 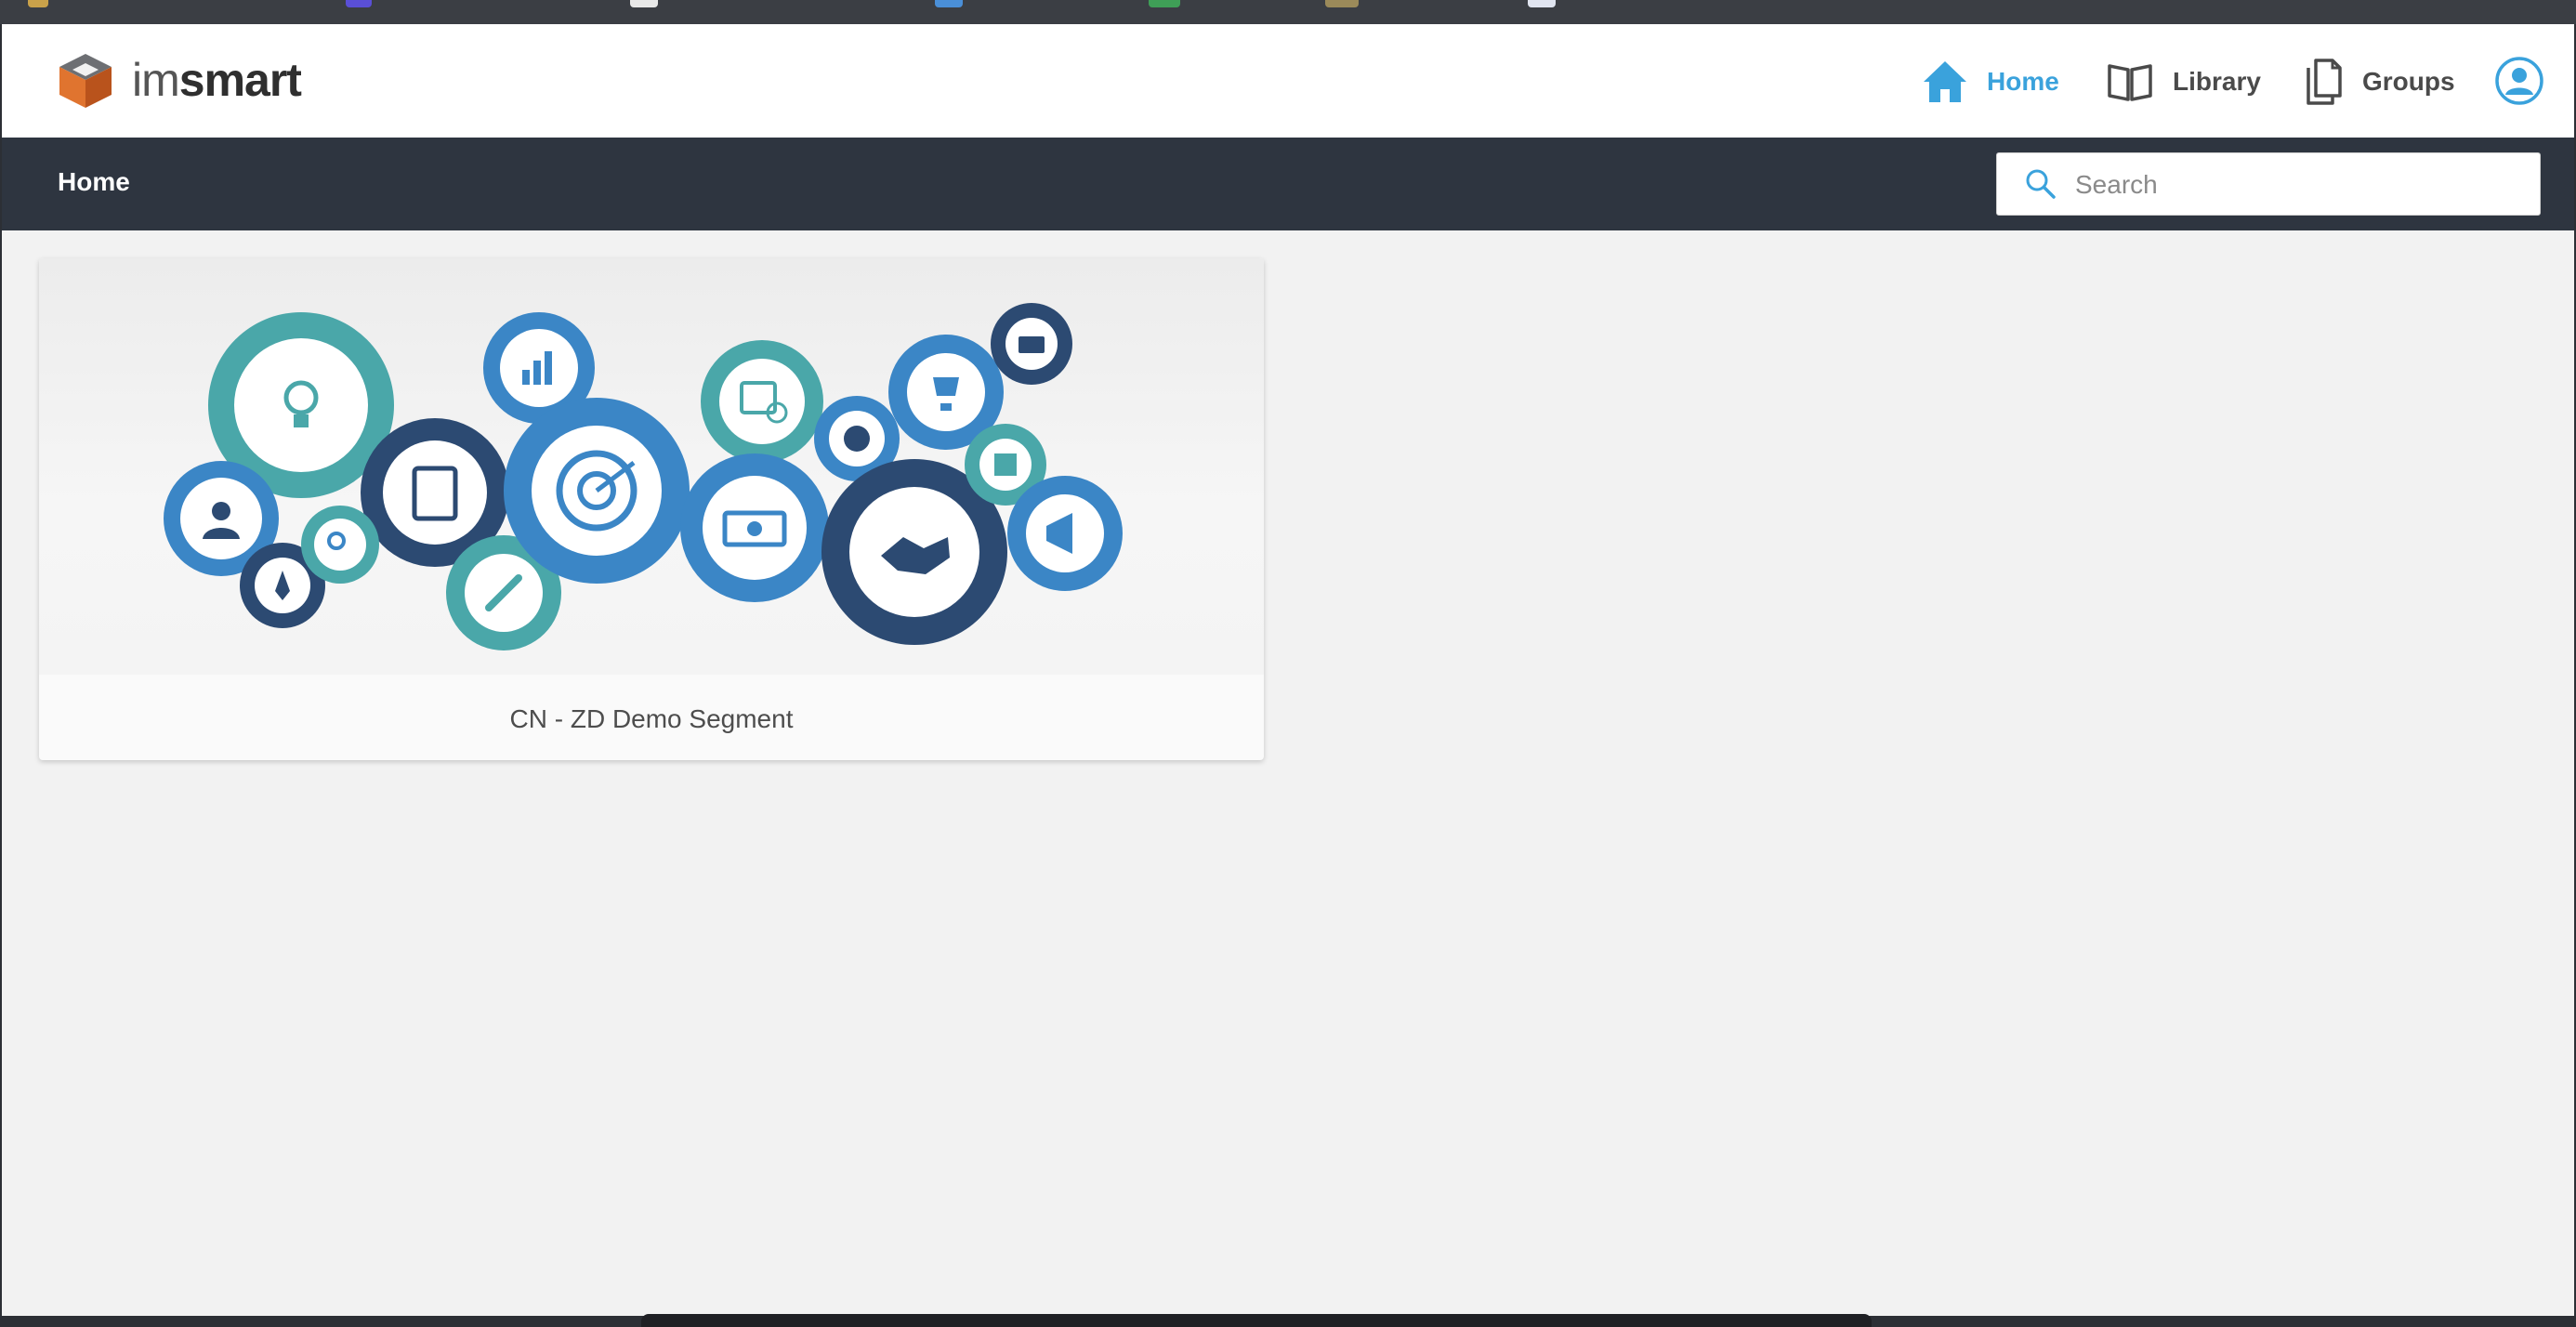 What do you see at coordinates (156, 80) in the screenshot?
I see `app-name-light: im` at bounding box center [156, 80].